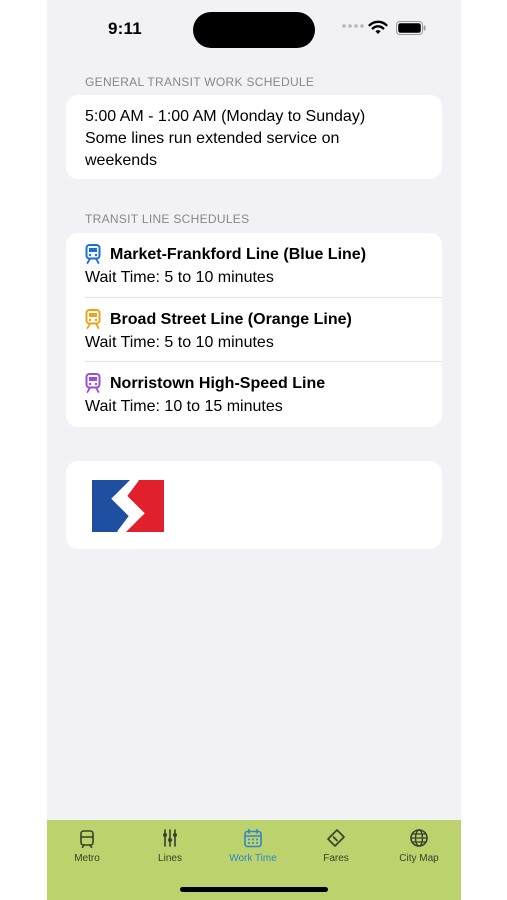 The image size is (507, 900). I want to click on logo-card, so click(254, 505).